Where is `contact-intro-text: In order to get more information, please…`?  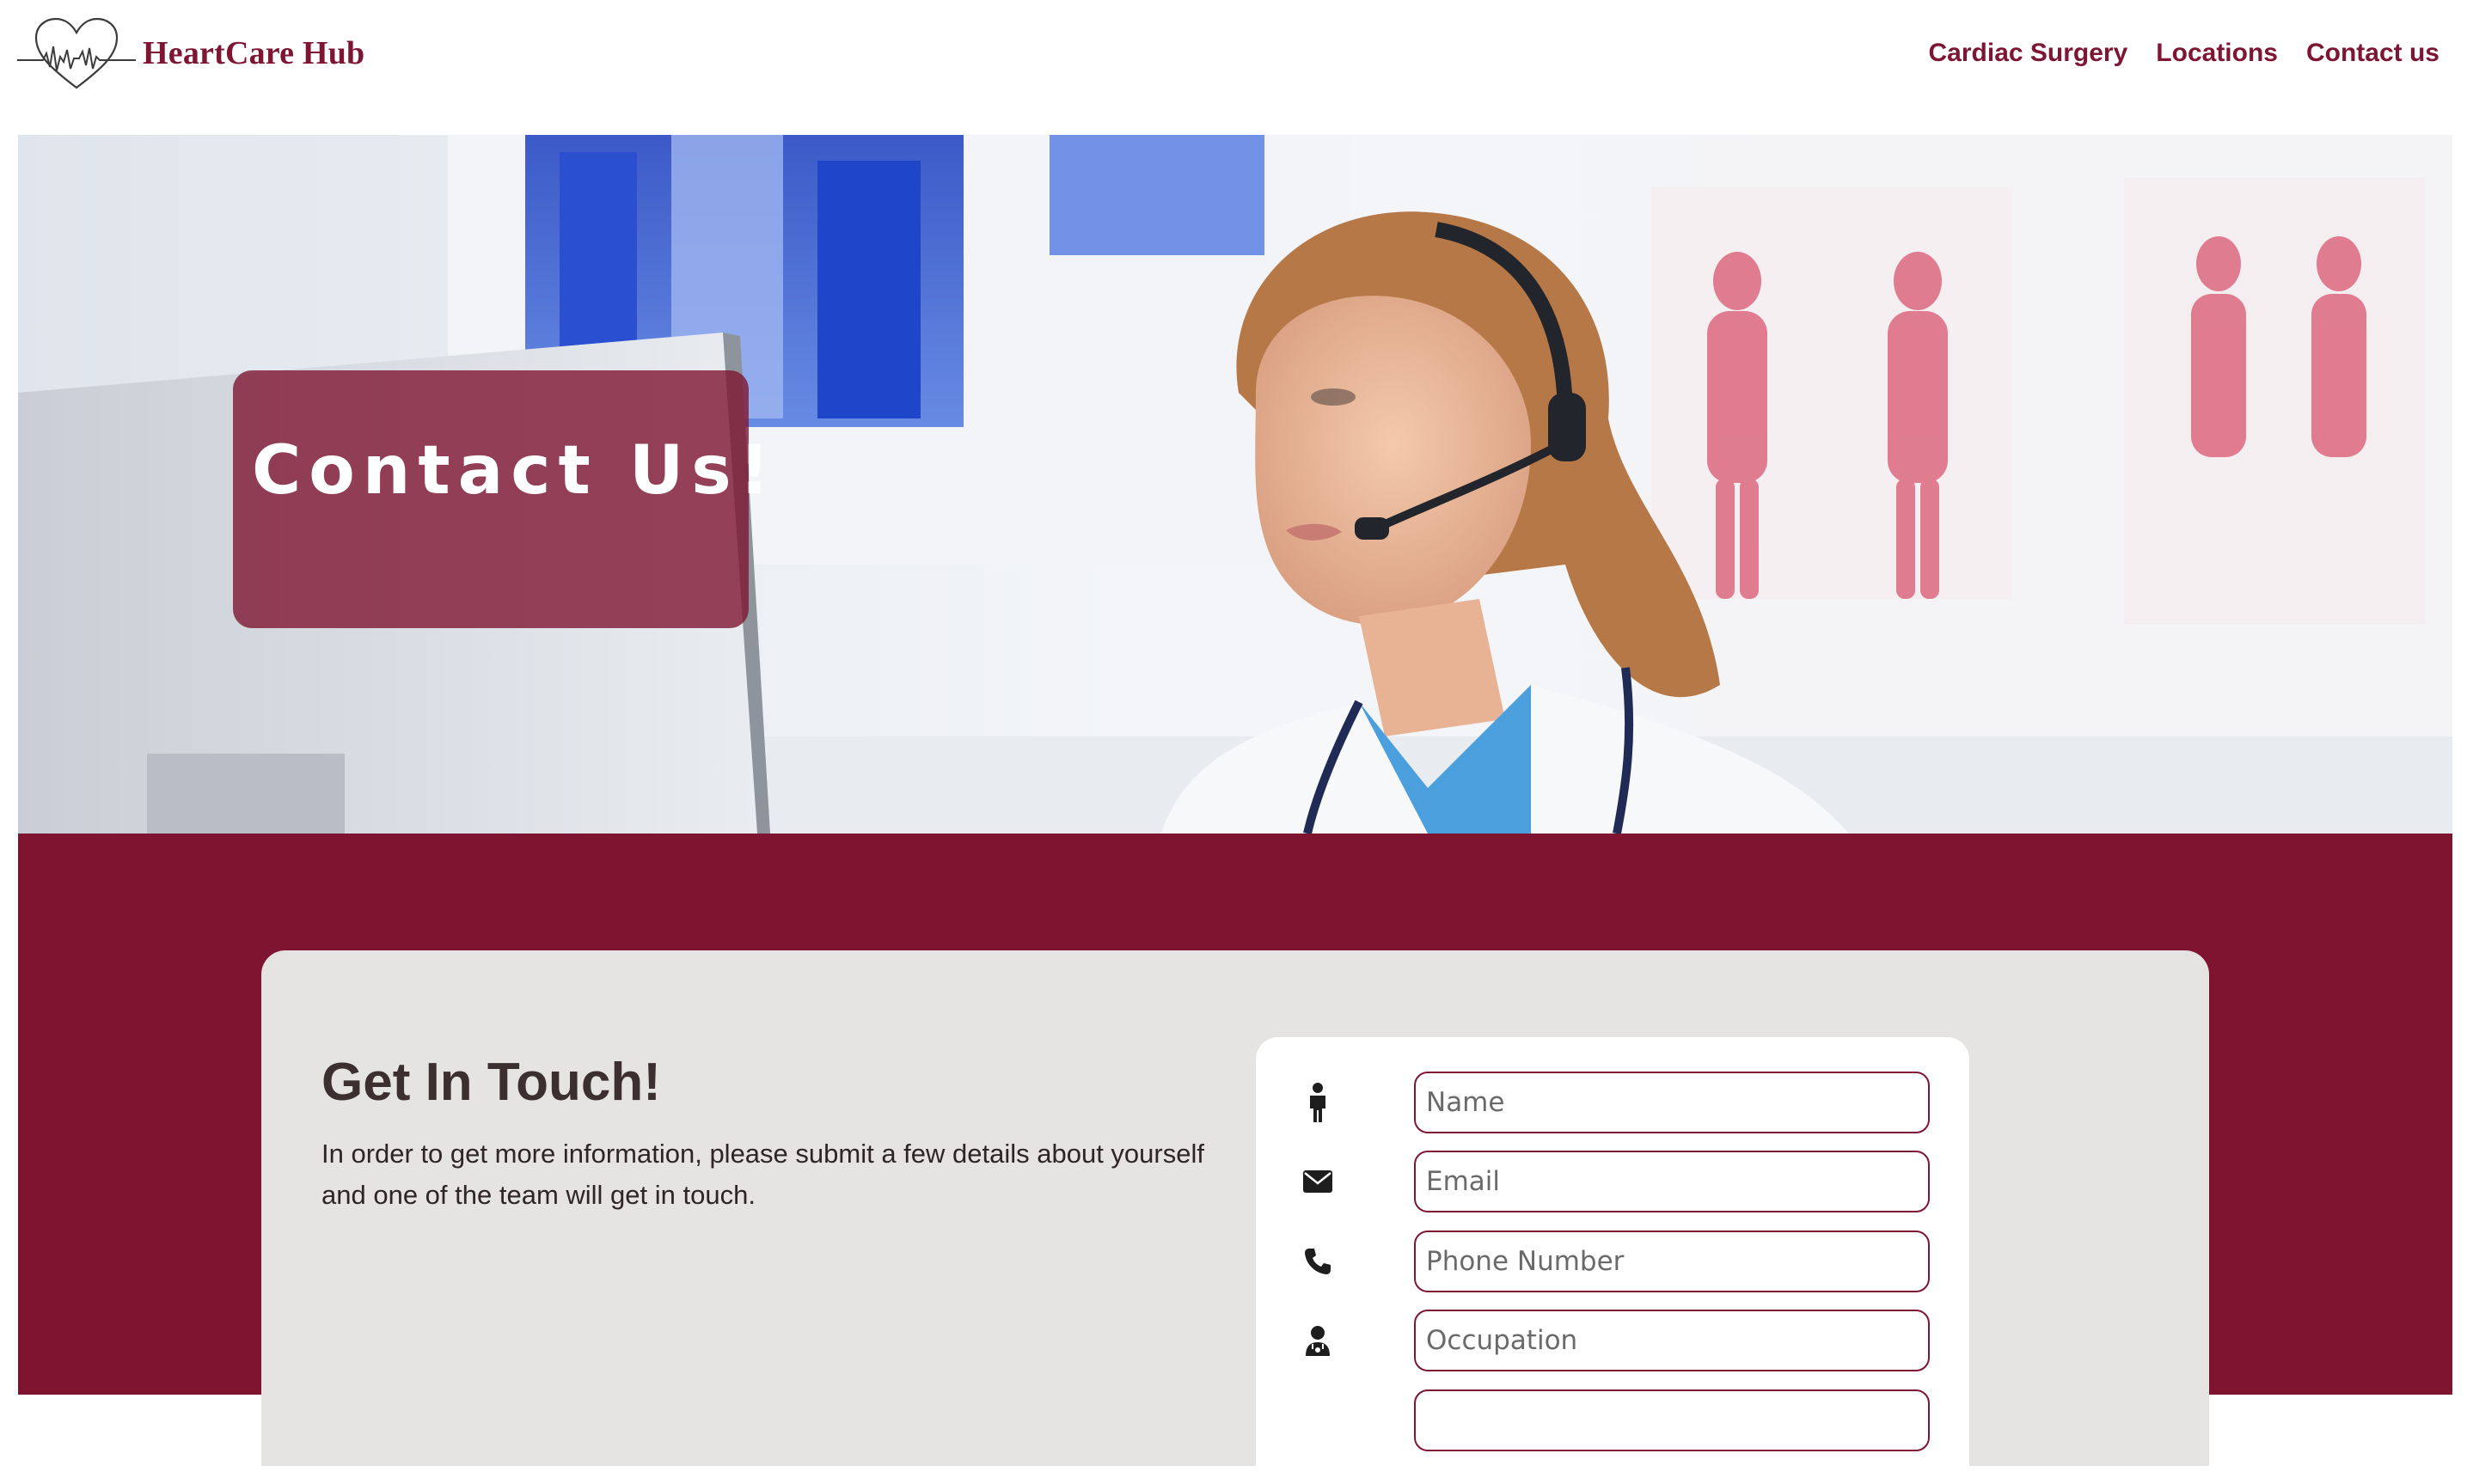 contact-intro-text: In order to get more information, please… is located at coordinates (762, 1175).